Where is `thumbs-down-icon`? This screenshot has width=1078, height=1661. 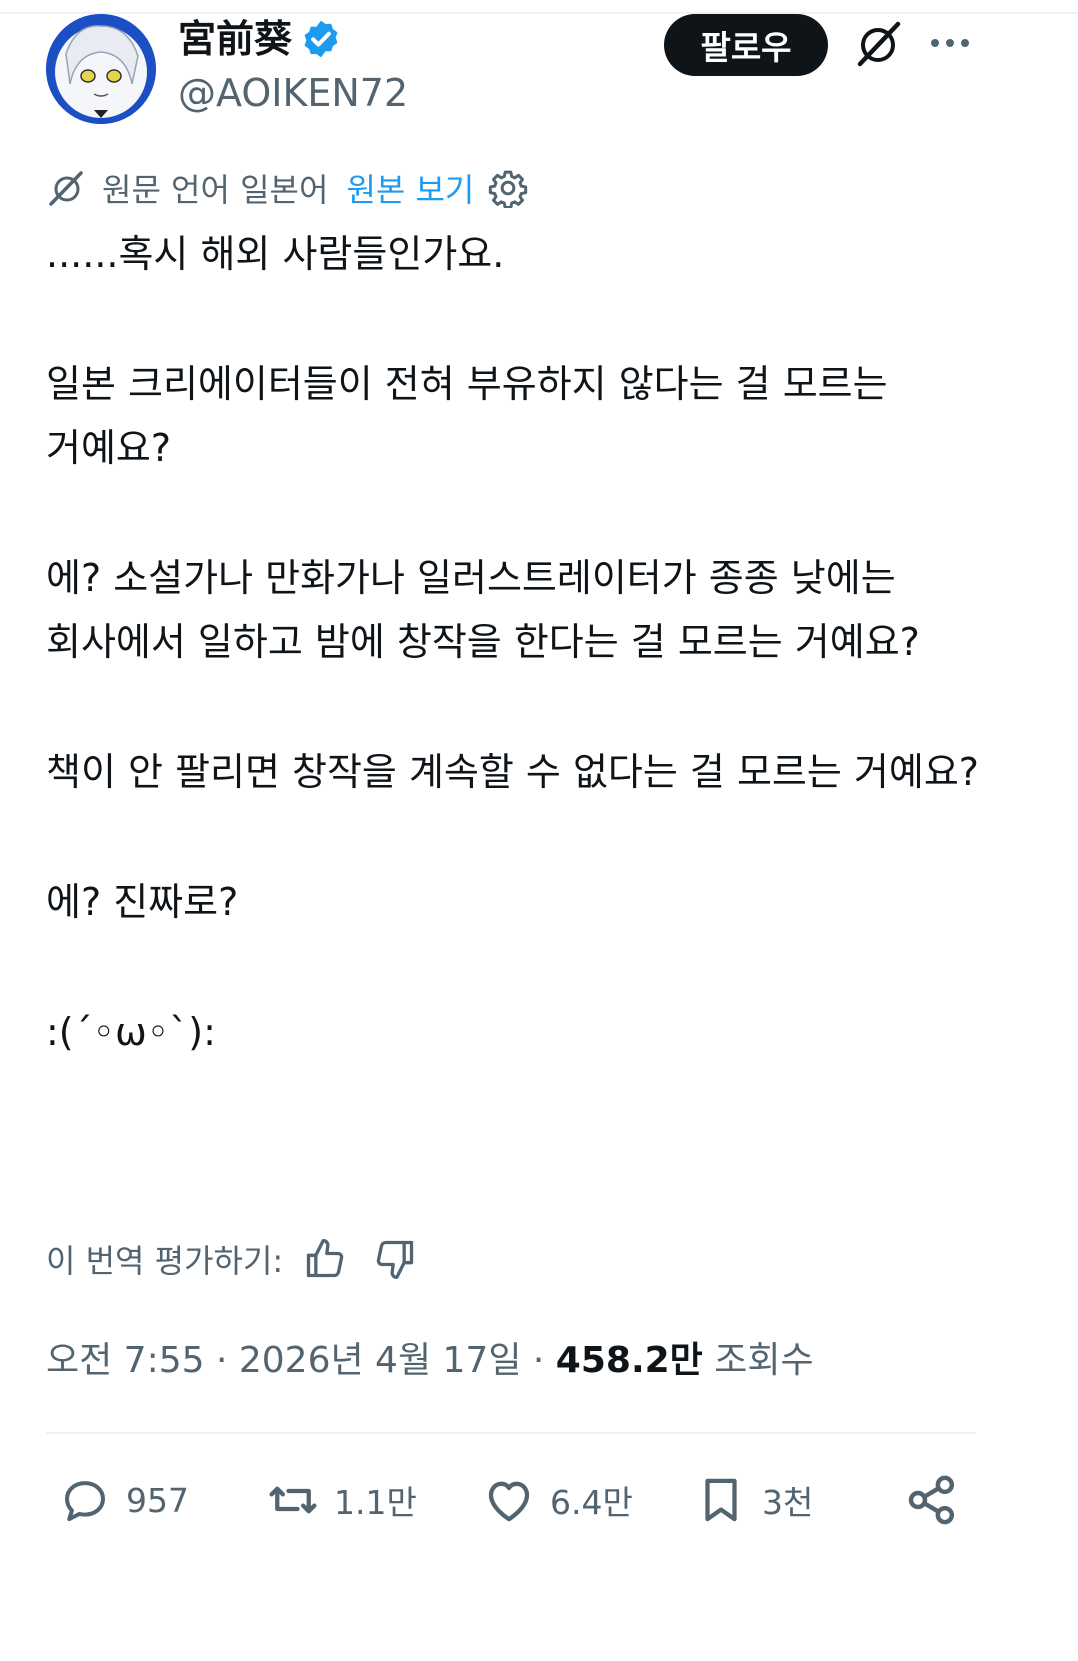
thumbs-down-icon is located at coordinates (395, 1259).